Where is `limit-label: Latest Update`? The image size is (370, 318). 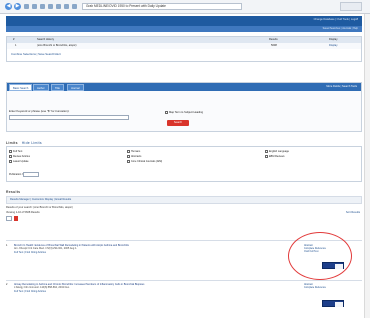
limit-label: Latest Update is located at coordinates (21, 162).